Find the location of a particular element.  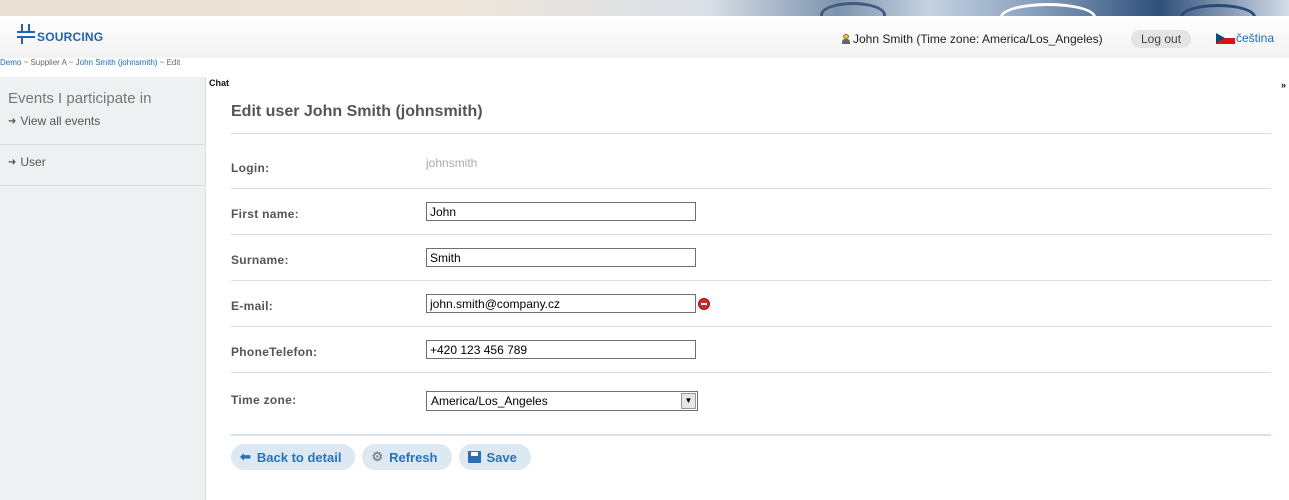

breadcrumb-demo: Demo is located at coordinates (10, 62).